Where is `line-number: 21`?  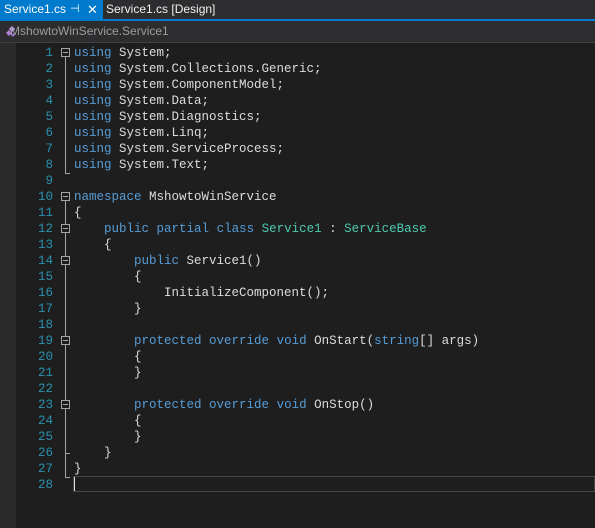 line-number: 21 is located at coordinates (45, 373).